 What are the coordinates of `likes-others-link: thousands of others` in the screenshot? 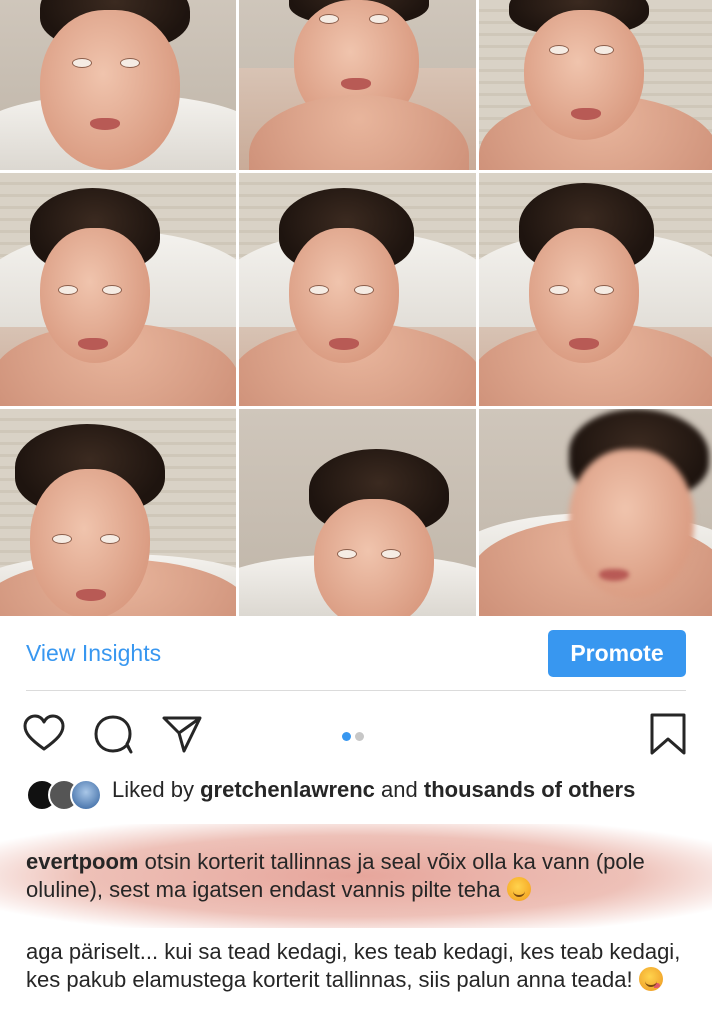 It's located at (529, 789).